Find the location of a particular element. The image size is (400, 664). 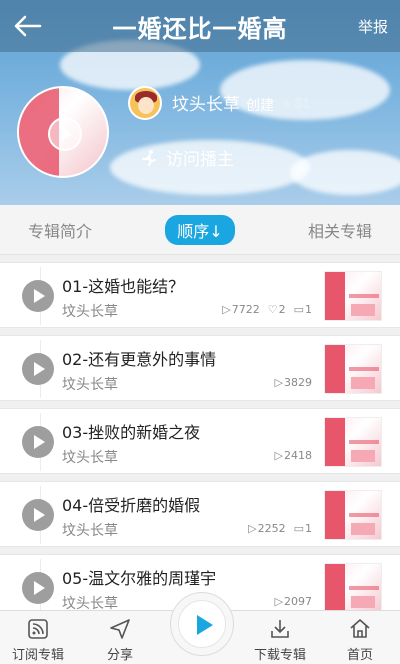

creator-info: 坟头长草 创建 81 is located at coordinates (241, 102).